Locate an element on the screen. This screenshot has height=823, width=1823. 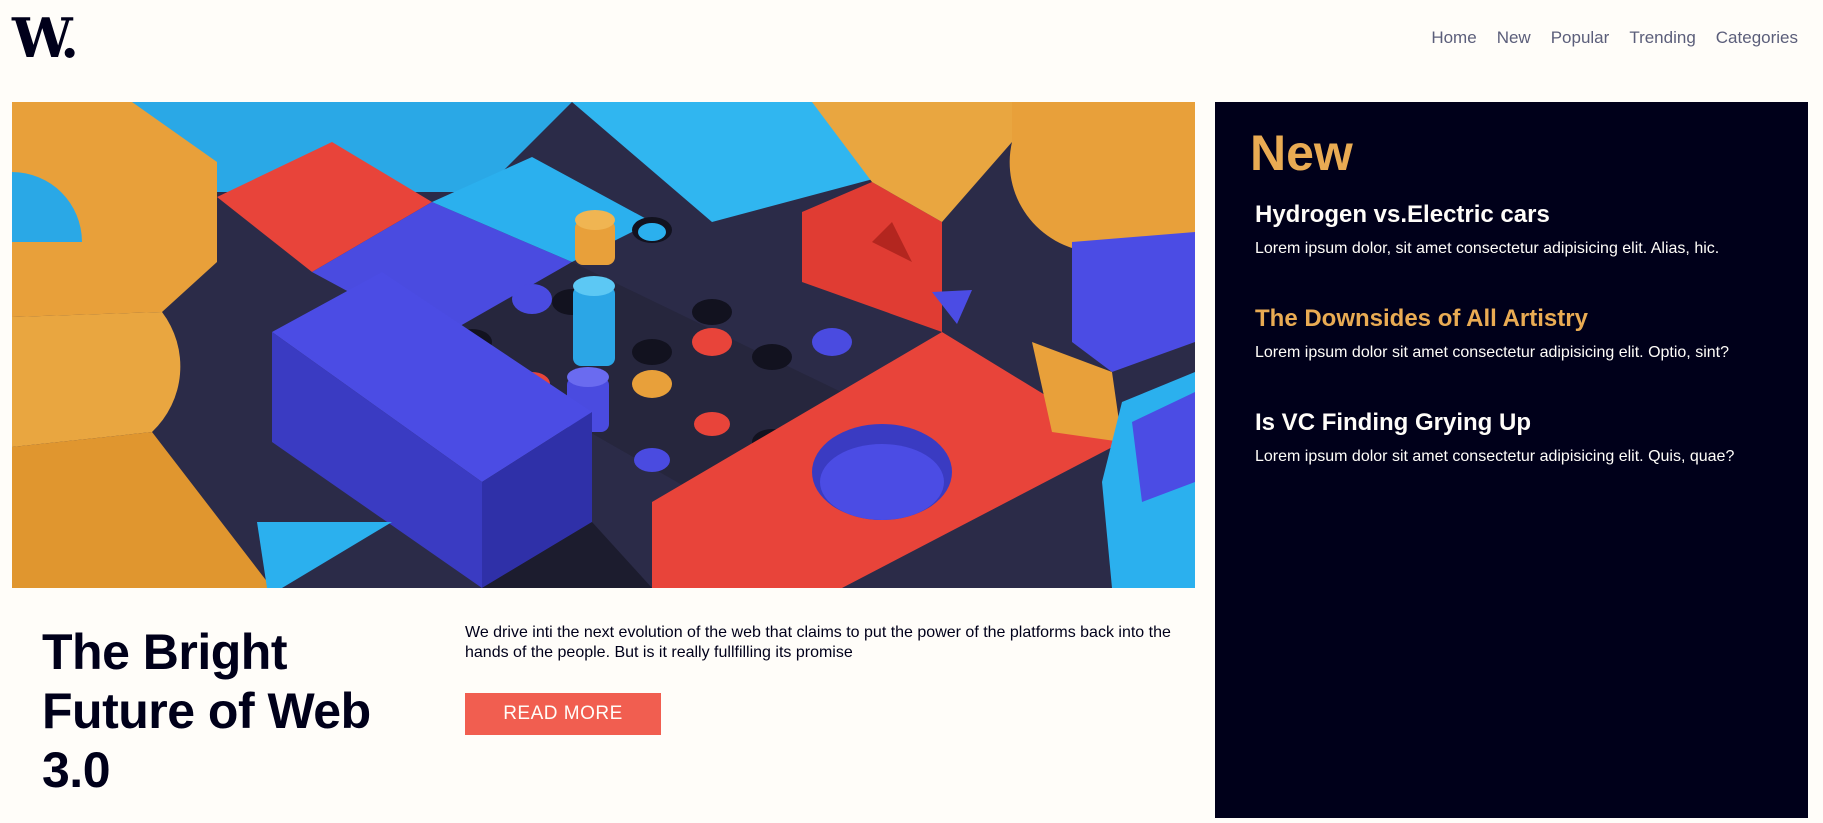
nav-link-categories: Categories is located at coordinates (1757, 38).